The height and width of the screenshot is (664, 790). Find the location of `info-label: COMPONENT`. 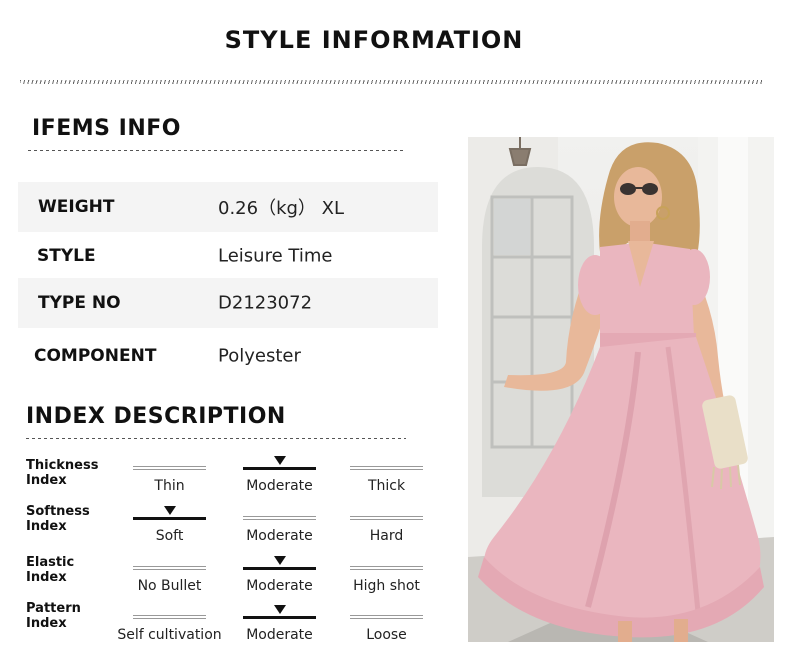

info-label: COMPONENT is located at coordinates (95, 356).